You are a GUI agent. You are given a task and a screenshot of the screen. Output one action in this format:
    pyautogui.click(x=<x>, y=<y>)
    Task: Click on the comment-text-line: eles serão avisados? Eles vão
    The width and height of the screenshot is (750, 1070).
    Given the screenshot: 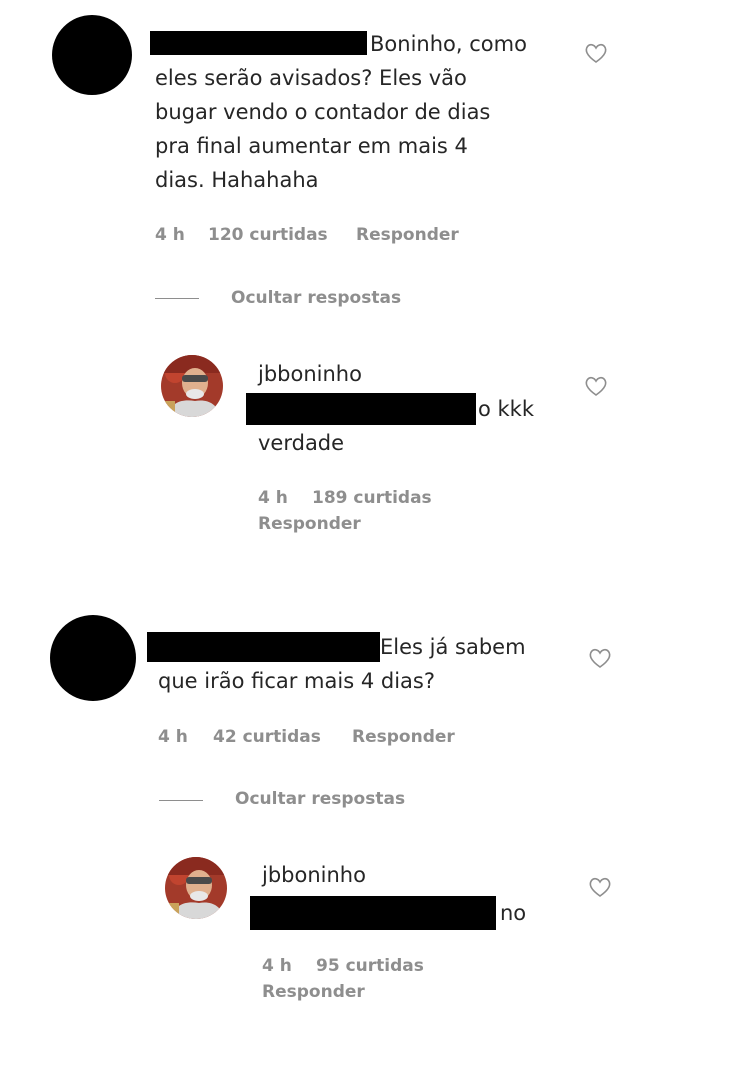 What is the action you would take?
    pyautogui.click(x=311, y=78)
    